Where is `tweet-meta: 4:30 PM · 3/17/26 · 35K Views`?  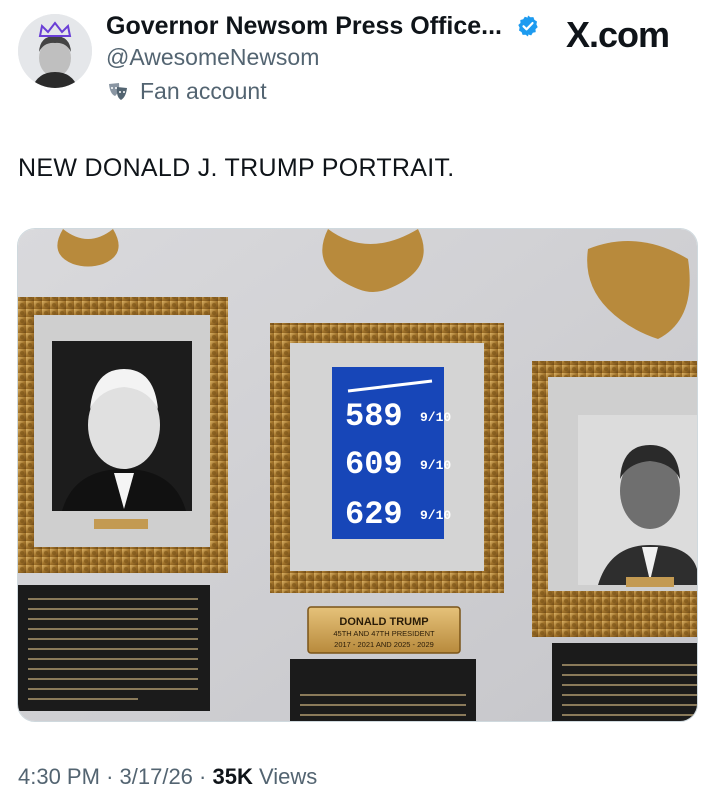
tweet-meta: 4:30 PM · 3/17/26 · 35K Views is located at coordinates (167, 777).